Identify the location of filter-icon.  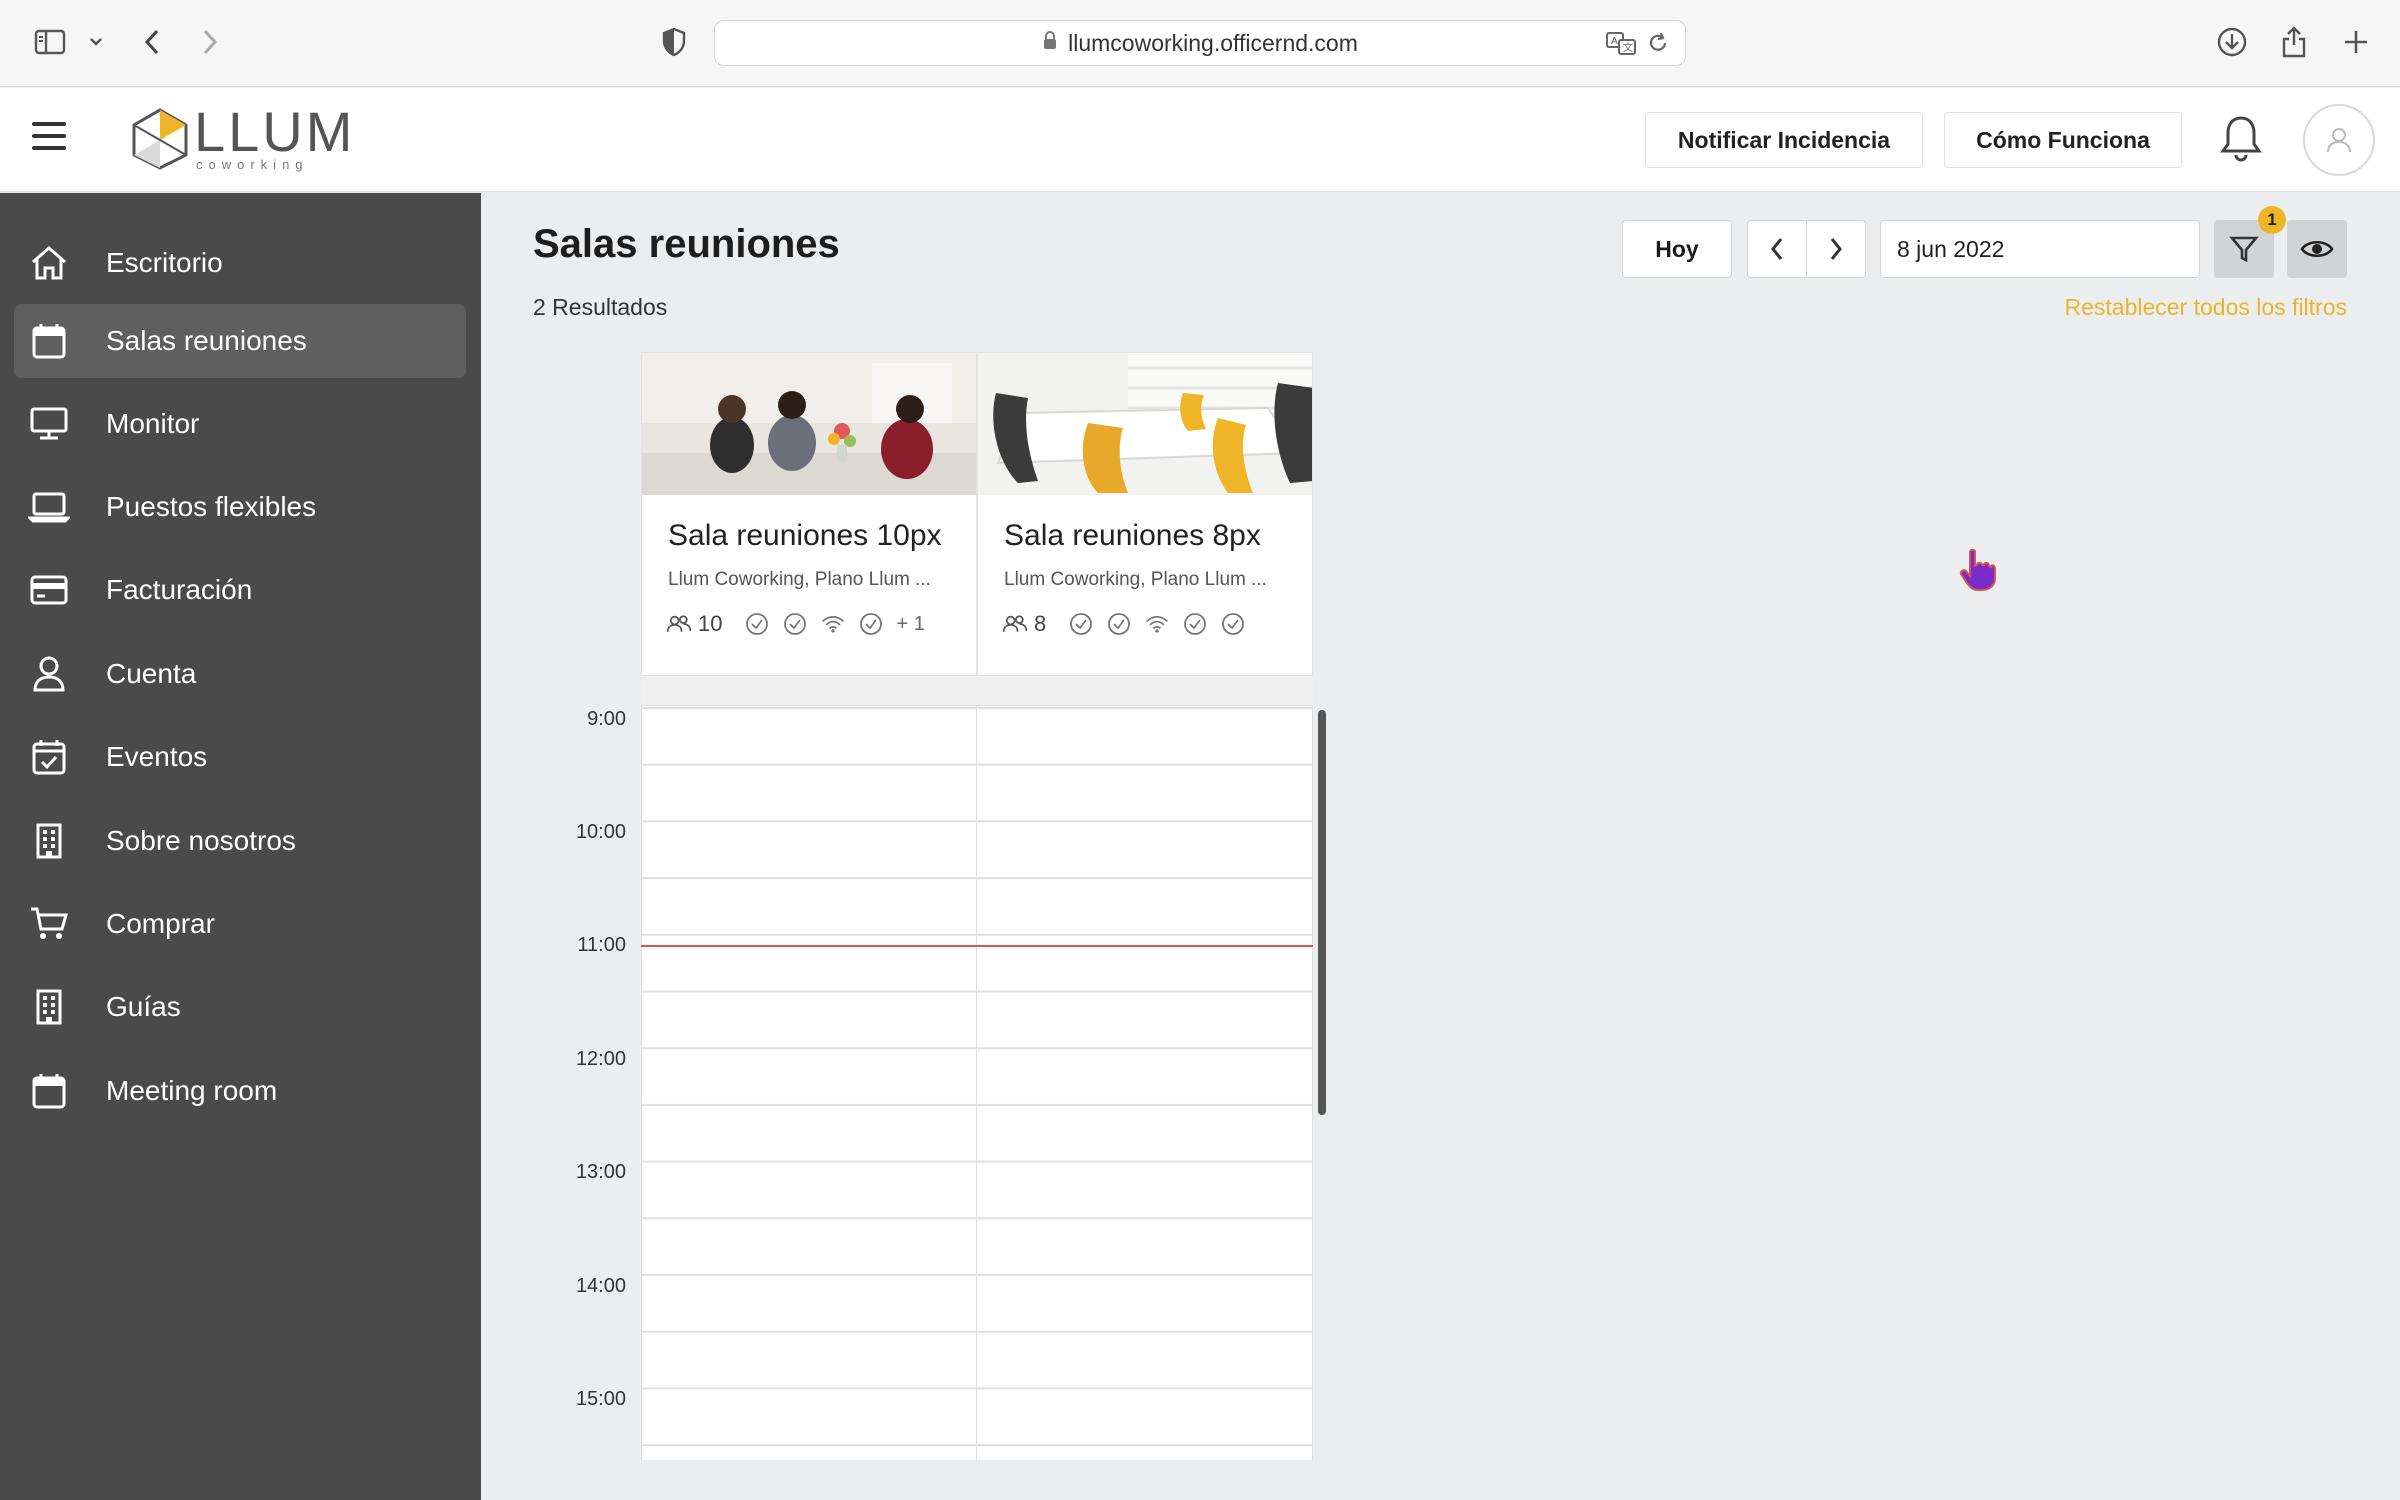
(2244, 249).